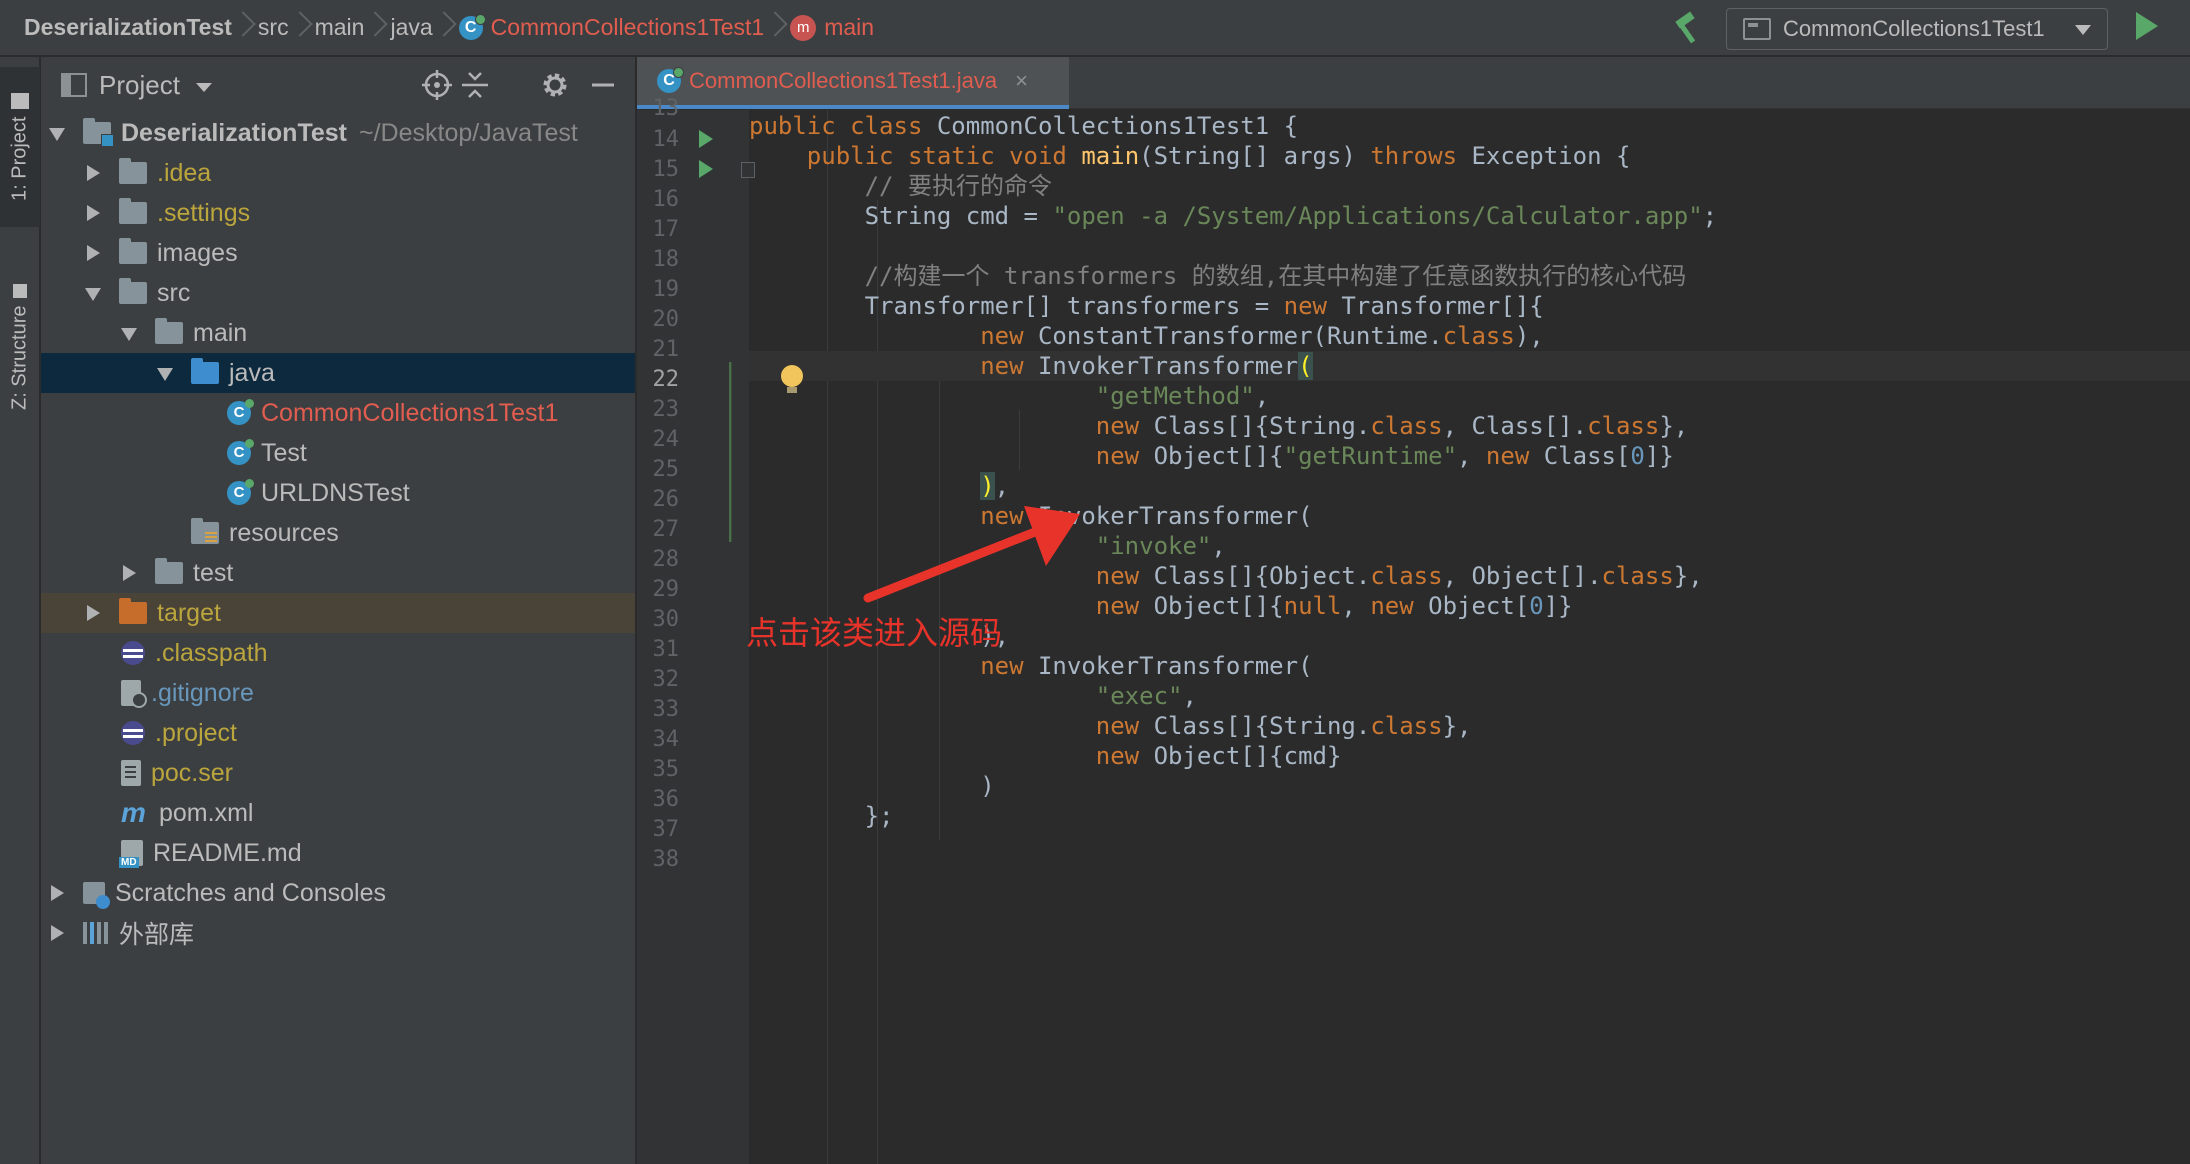  I want to click on breadcrumb-method-label: main, so click(849, 27).